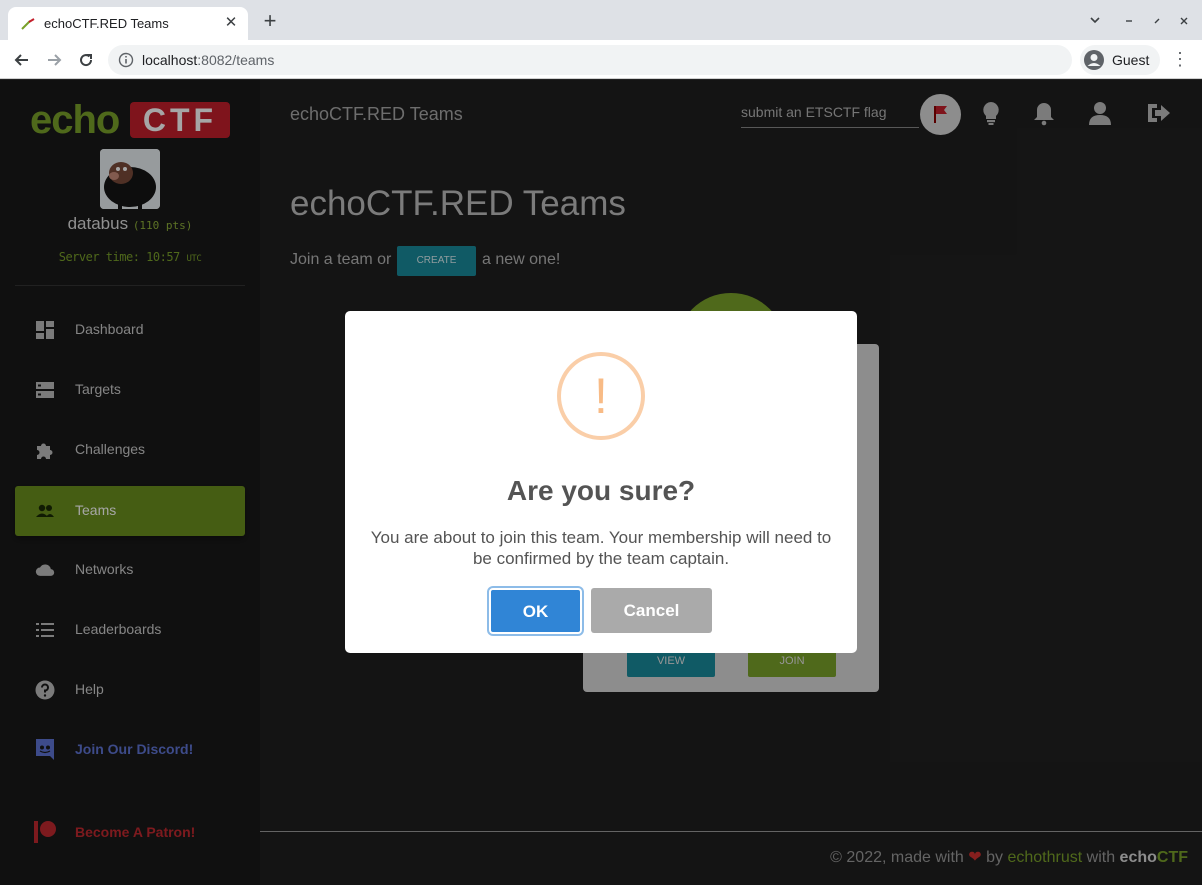 The height and width of the screenshot is (885, 1202). Describe the element at coordinates (535, 611) in the screenshot. I see `ok-button: OK` at that location.